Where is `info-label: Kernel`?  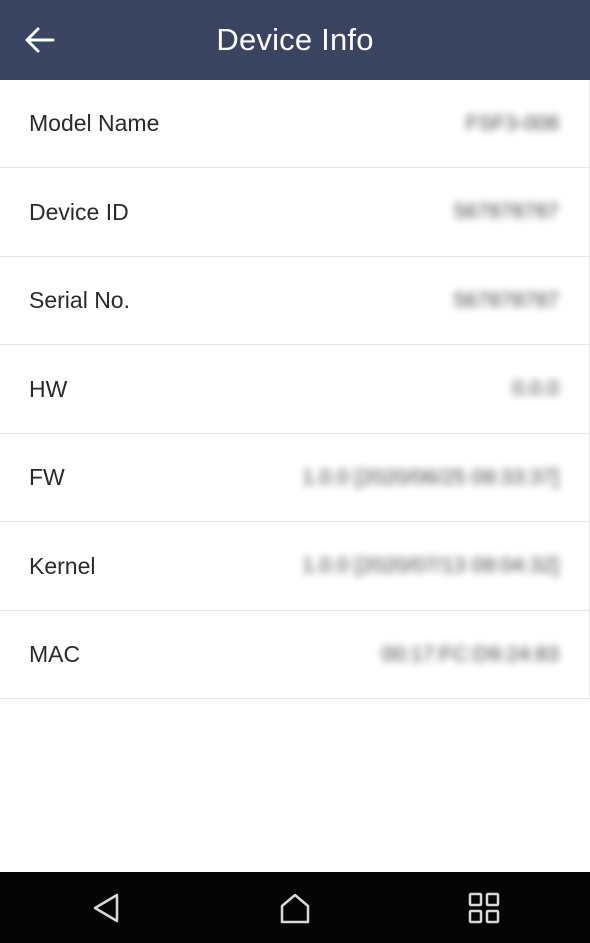 info-label: Kernel is located at coordinates (62, 565).